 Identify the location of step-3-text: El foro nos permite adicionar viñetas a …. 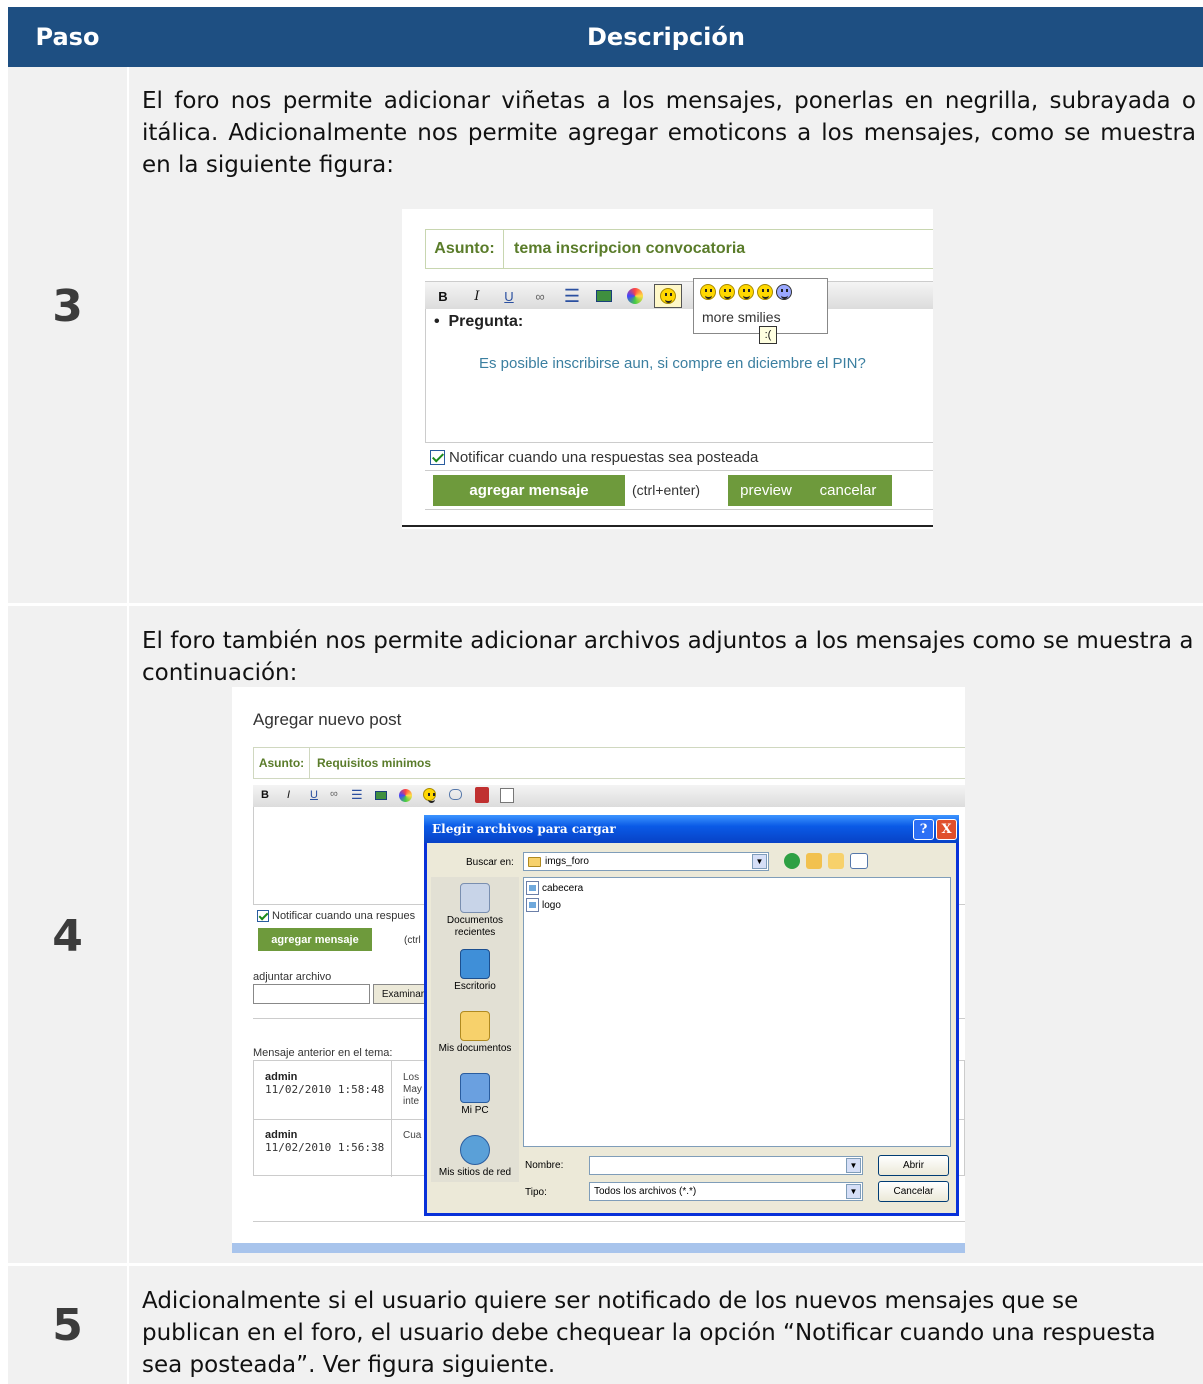
(669, 133).